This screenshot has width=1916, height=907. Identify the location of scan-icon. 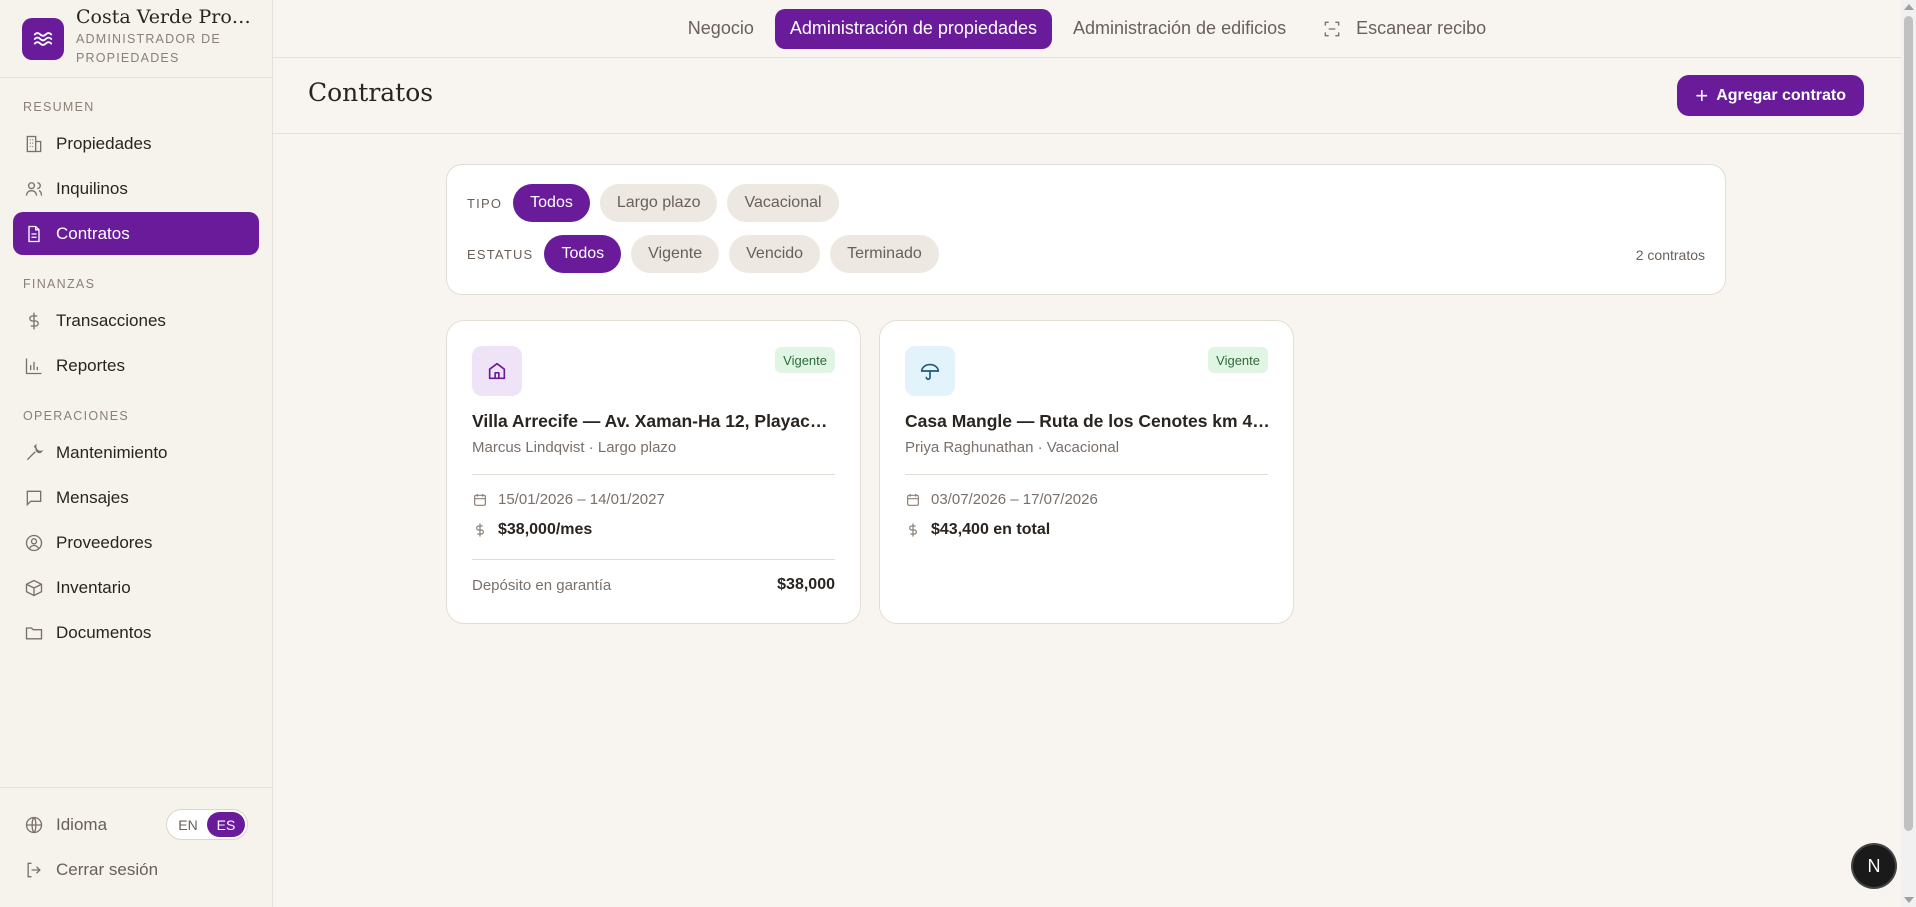
(1332, 28).